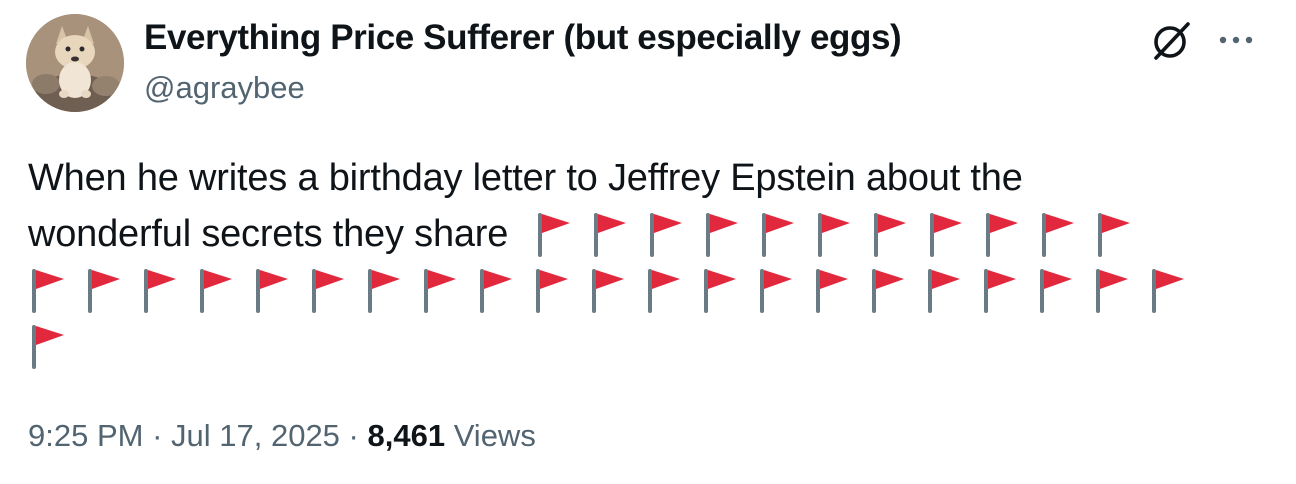 The image size is (1296, 484). What do you see at coordinates (490, 435) in the screenshot?
I see `views-label: Views` at bounding box center [490, 435].